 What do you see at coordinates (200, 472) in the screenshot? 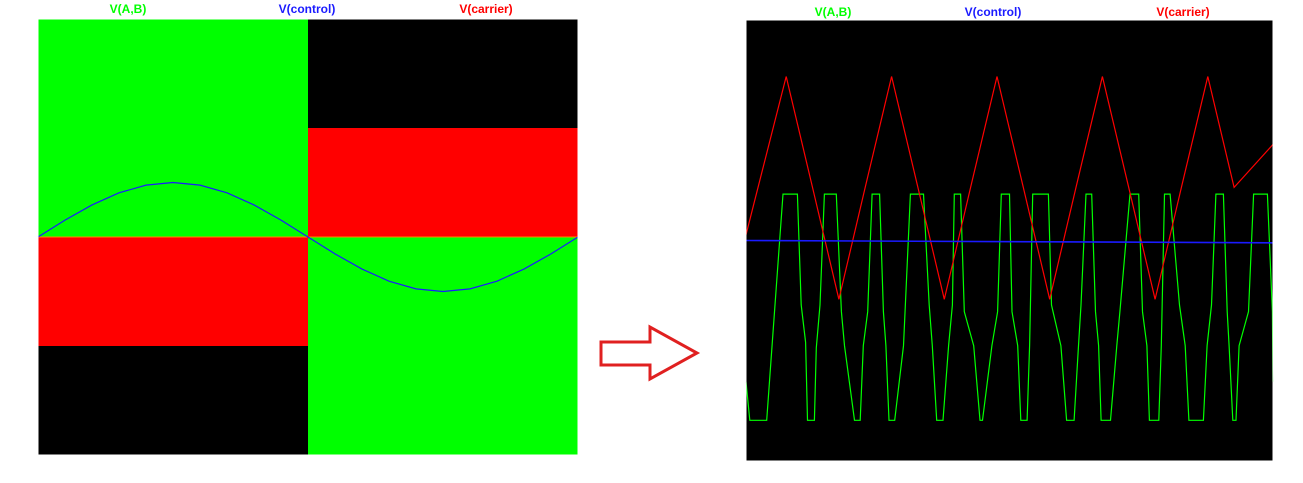
I see `x-tick-label: 6ms` at bounding box center [200, 472].